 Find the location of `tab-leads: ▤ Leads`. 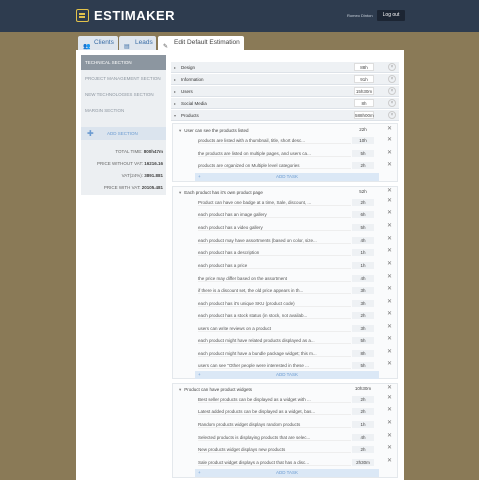

tab-leads: ▤ Leads is located at coordinates (137, 43).